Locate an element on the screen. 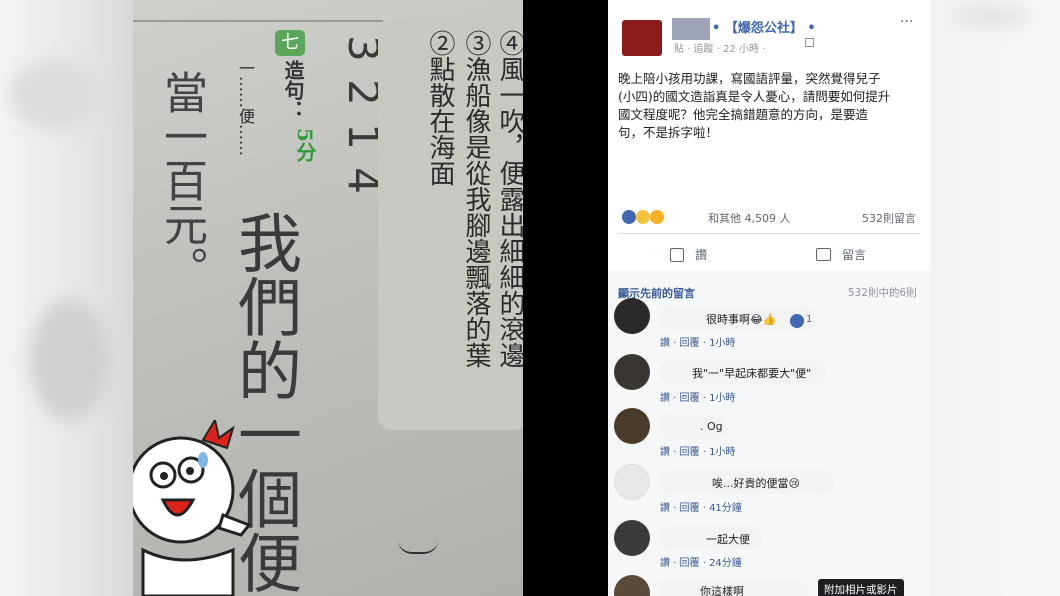 The height and width of the screenshot is (596, 1060). margin-note: 當一百元。 is located at coordinates (181, 180).